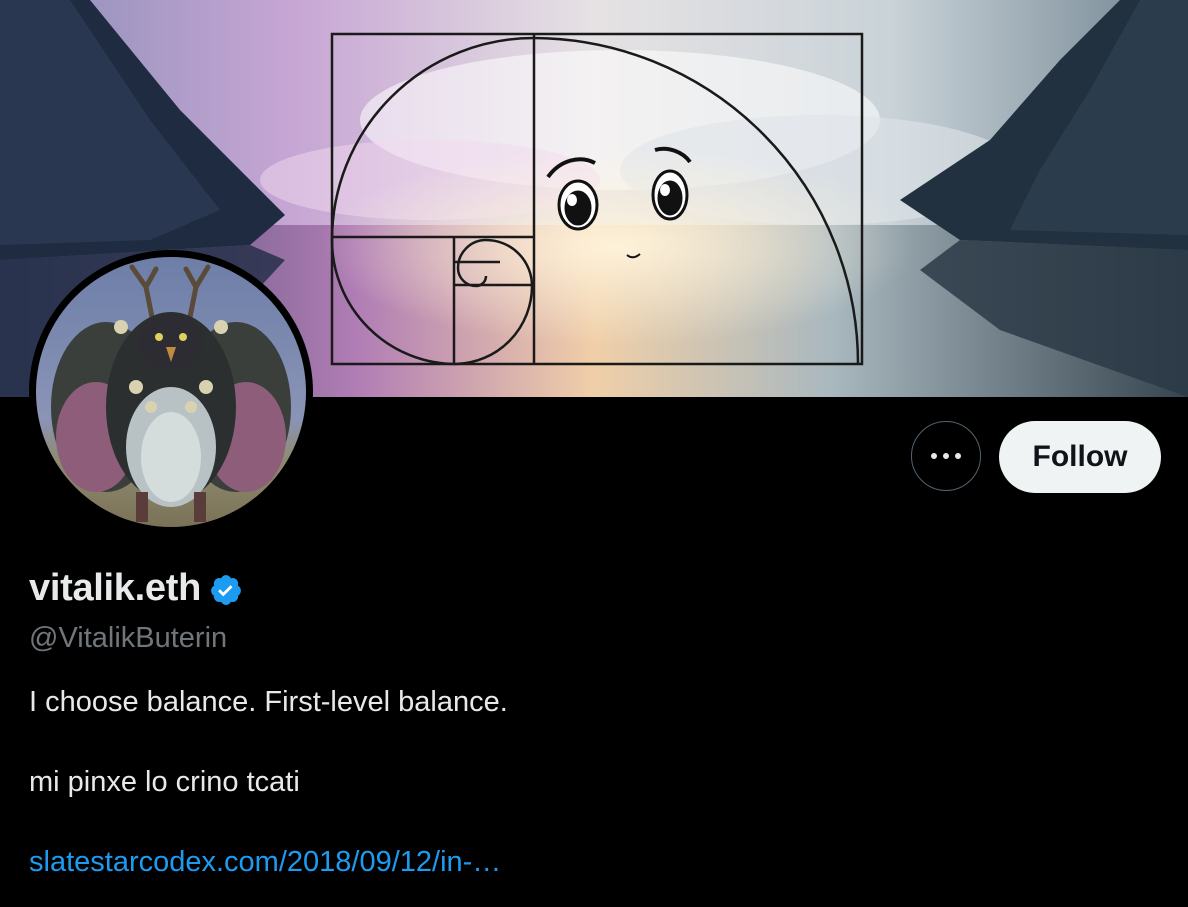  I want to click on ellipsis-icon, so click(946, 456).